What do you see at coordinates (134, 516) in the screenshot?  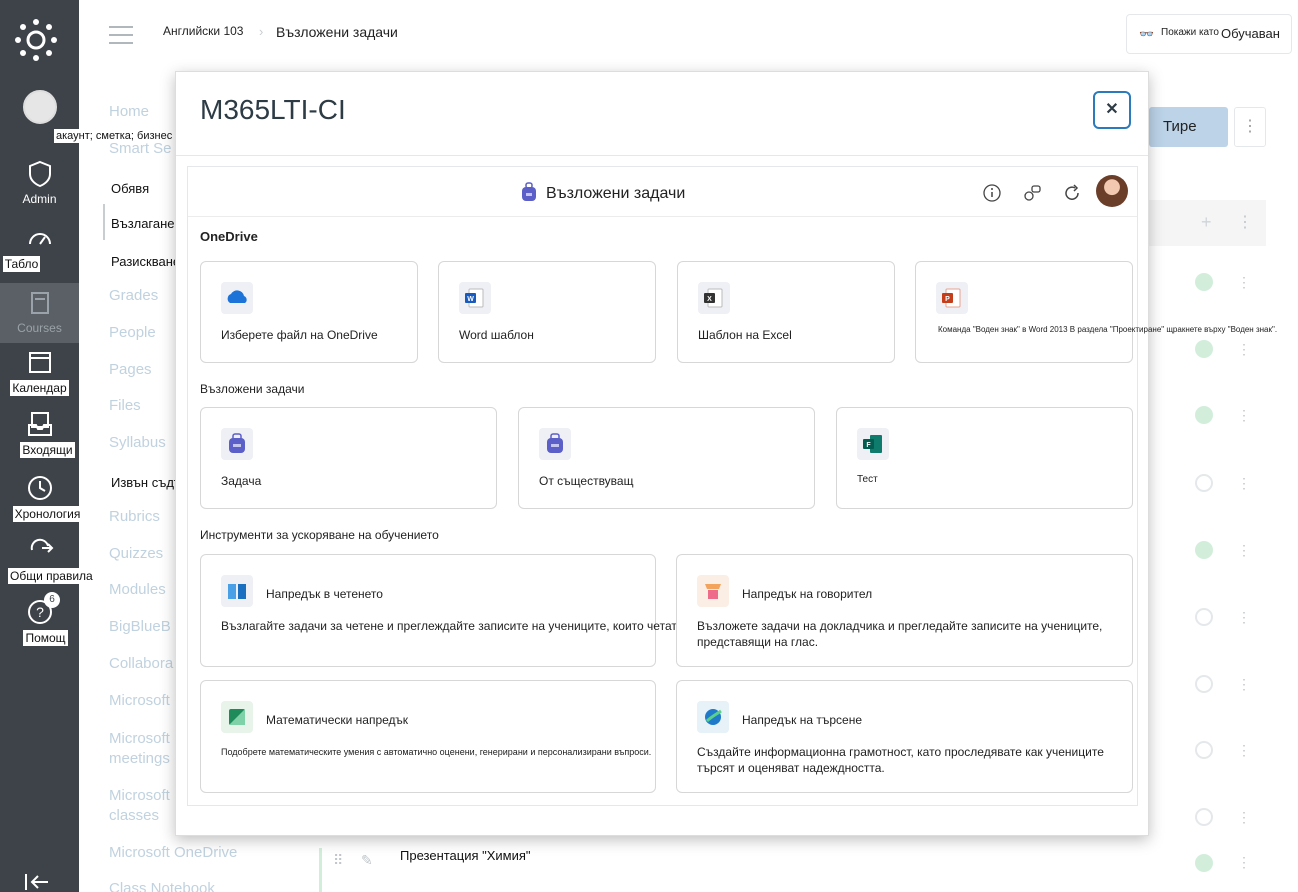 I see `course-nav-rubrics: Rubrics` at bounding box center [134, 516].